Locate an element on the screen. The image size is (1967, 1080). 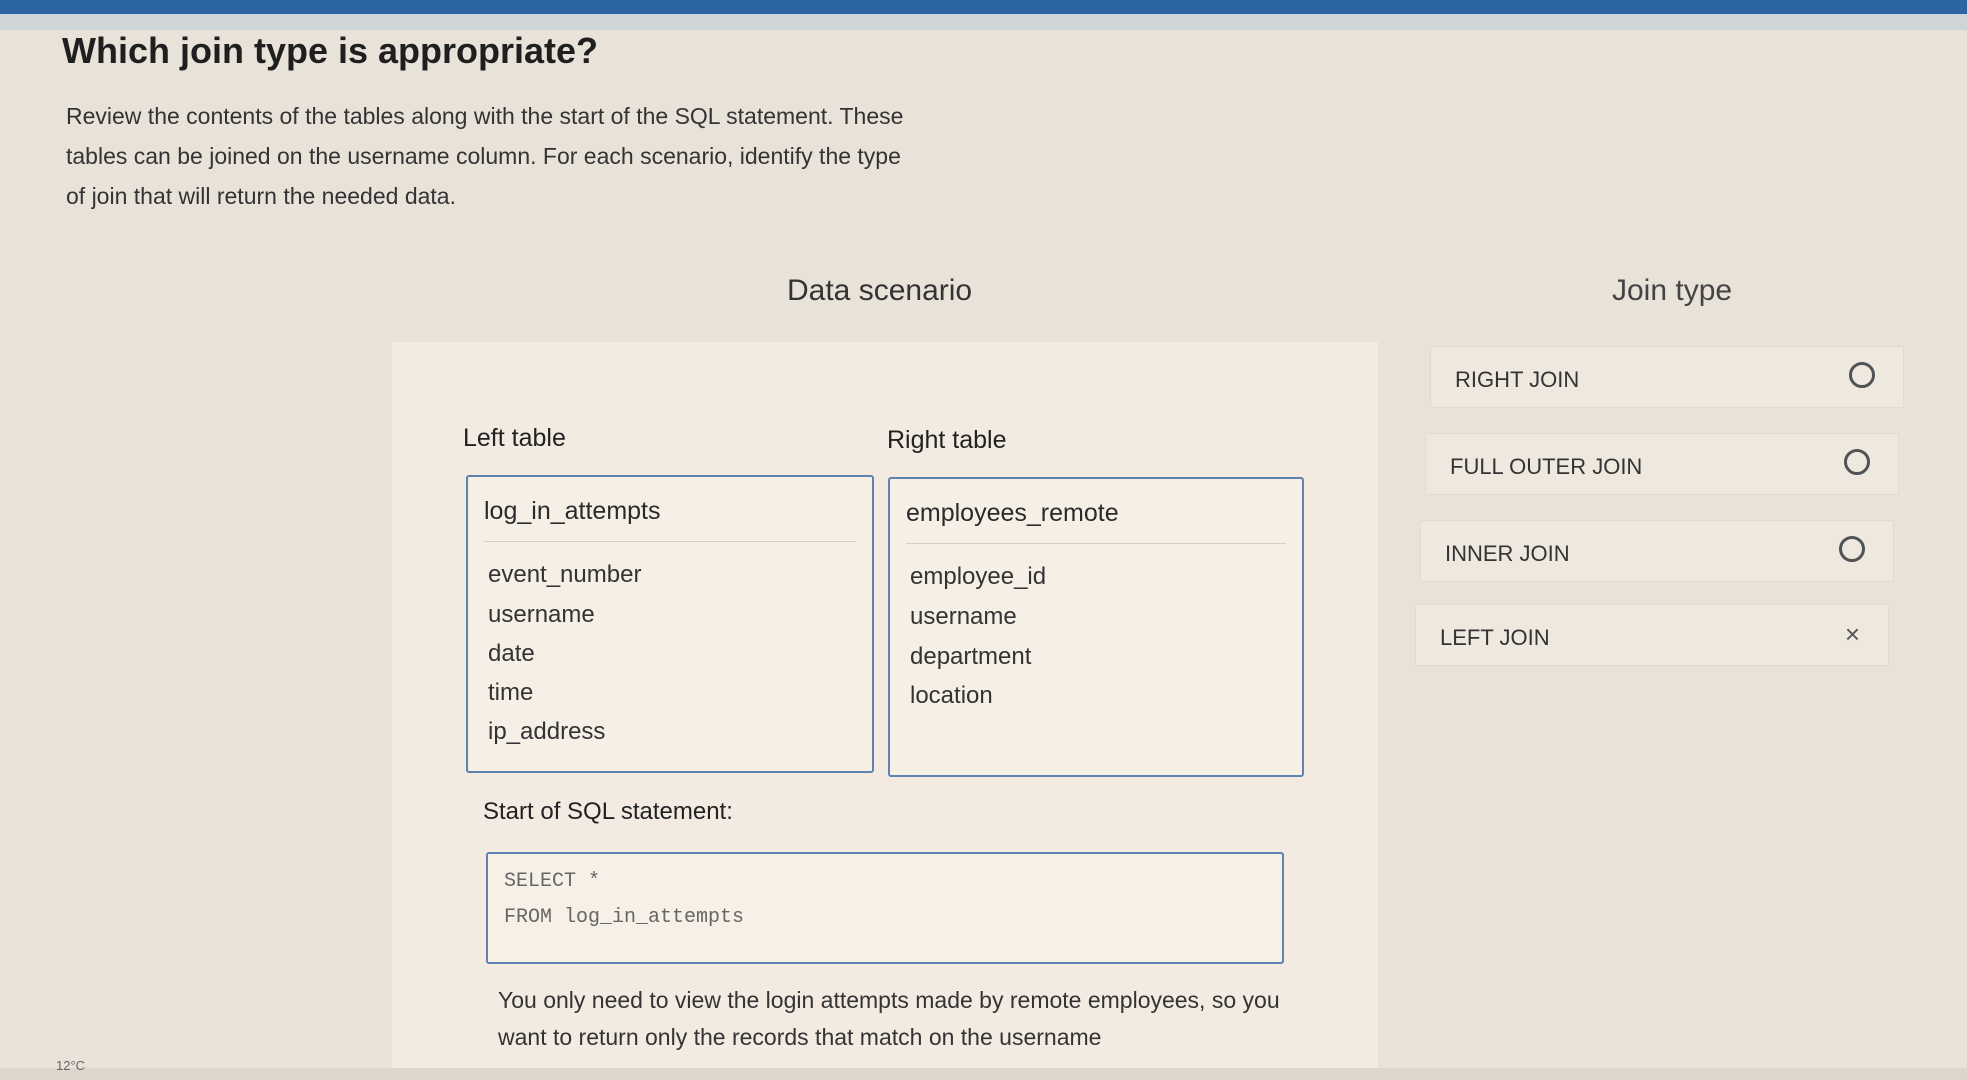
sql-line: SELECT * is located at coordinates (552, 881).